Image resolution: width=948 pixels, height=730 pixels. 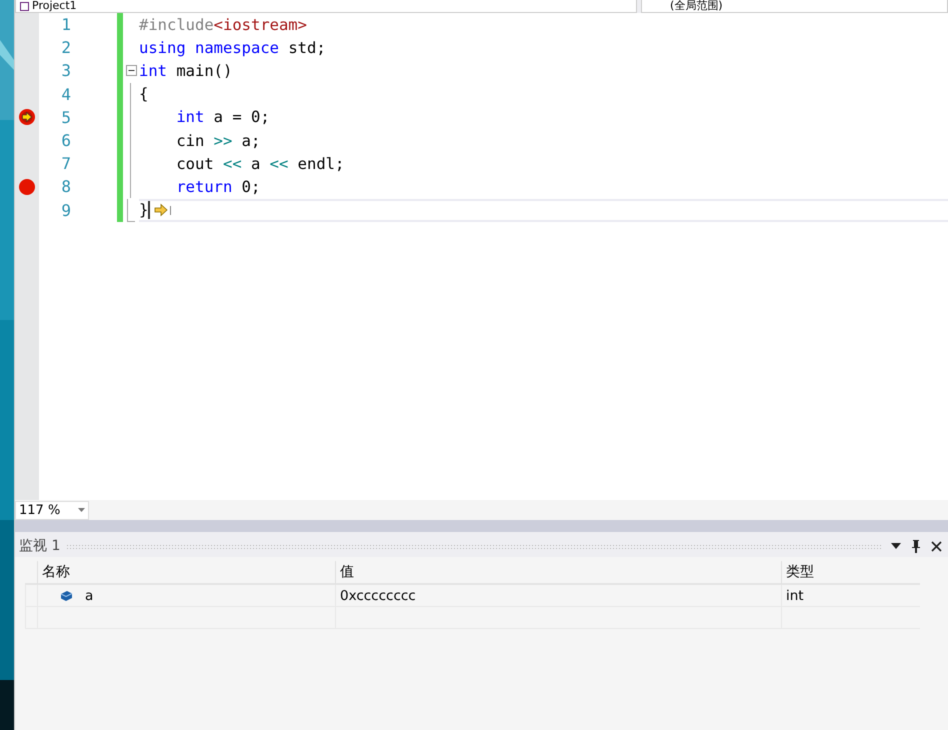 What do you see at coordinates (66, 48) in the screenshot?
I see `line-number: 2` at bounding box center [66, 48].